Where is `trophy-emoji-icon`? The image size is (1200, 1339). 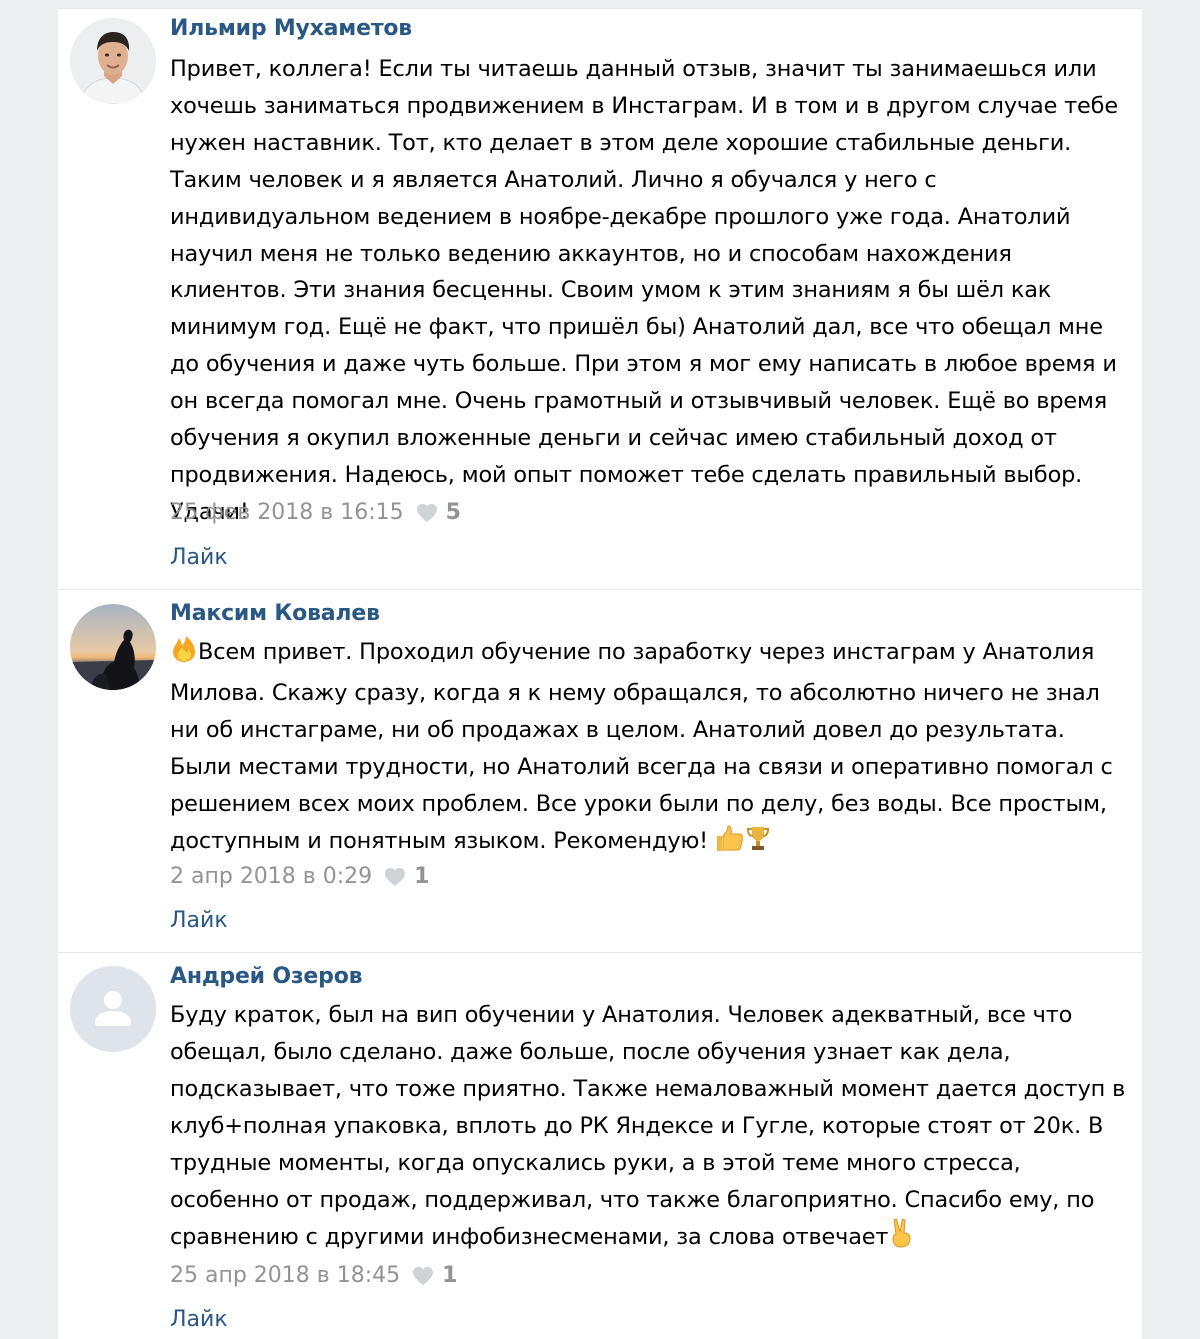 trophy-emoji-icon is located at coordinates (758, 844).